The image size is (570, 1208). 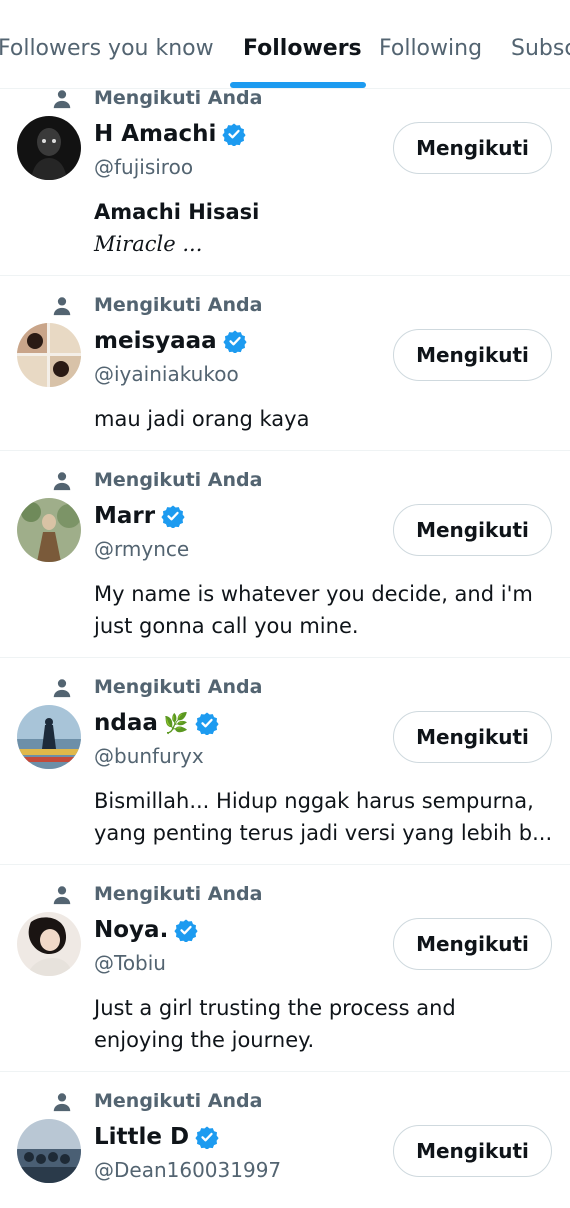 I want to click on tab-following: Following, so click(x=430, y=49).